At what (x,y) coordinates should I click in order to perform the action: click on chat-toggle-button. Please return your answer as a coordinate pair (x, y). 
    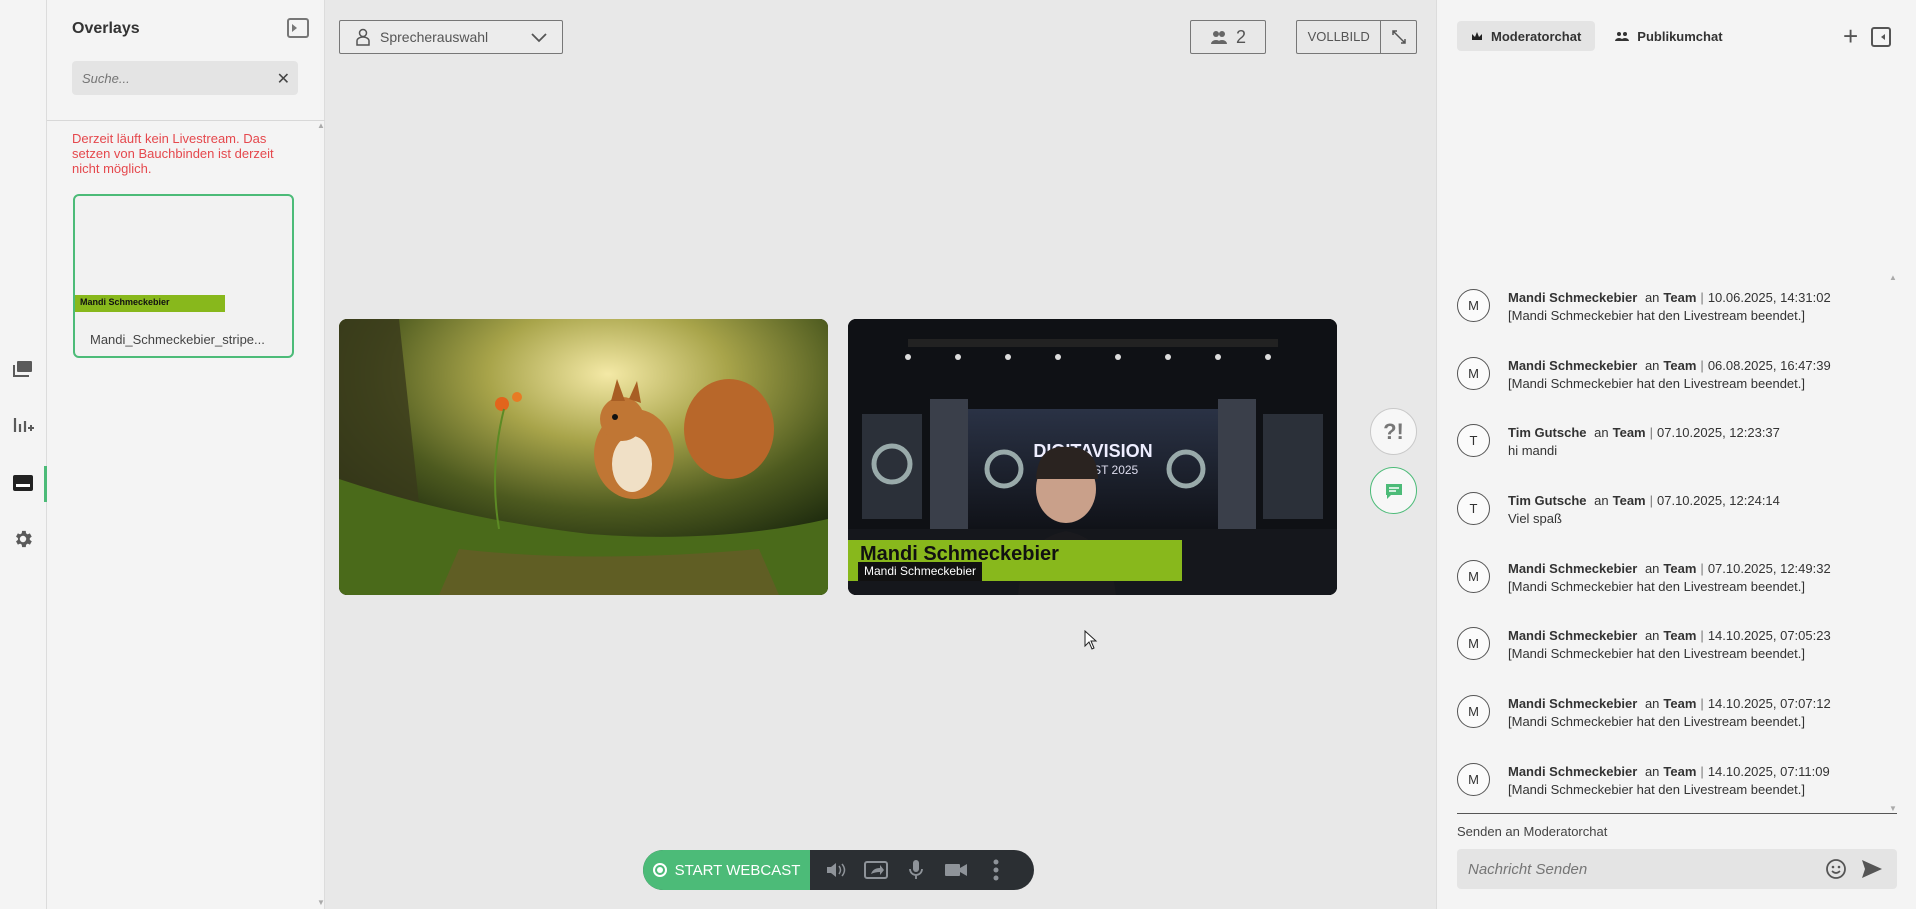
    Looking at the image, I should click on (1393, 490).